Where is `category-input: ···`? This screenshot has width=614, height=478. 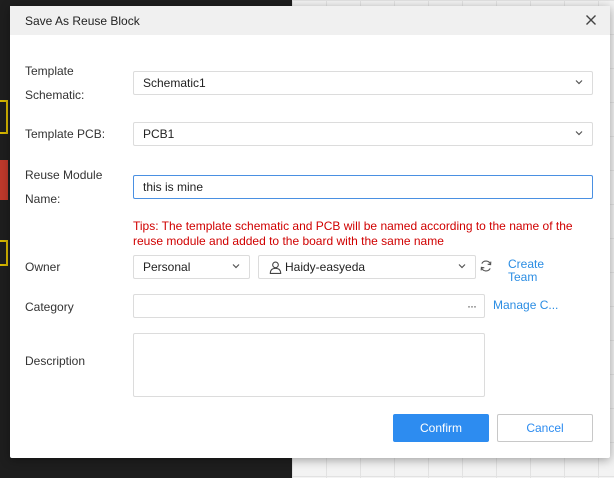
category-input: ··· is located at coordinates (309, 306).